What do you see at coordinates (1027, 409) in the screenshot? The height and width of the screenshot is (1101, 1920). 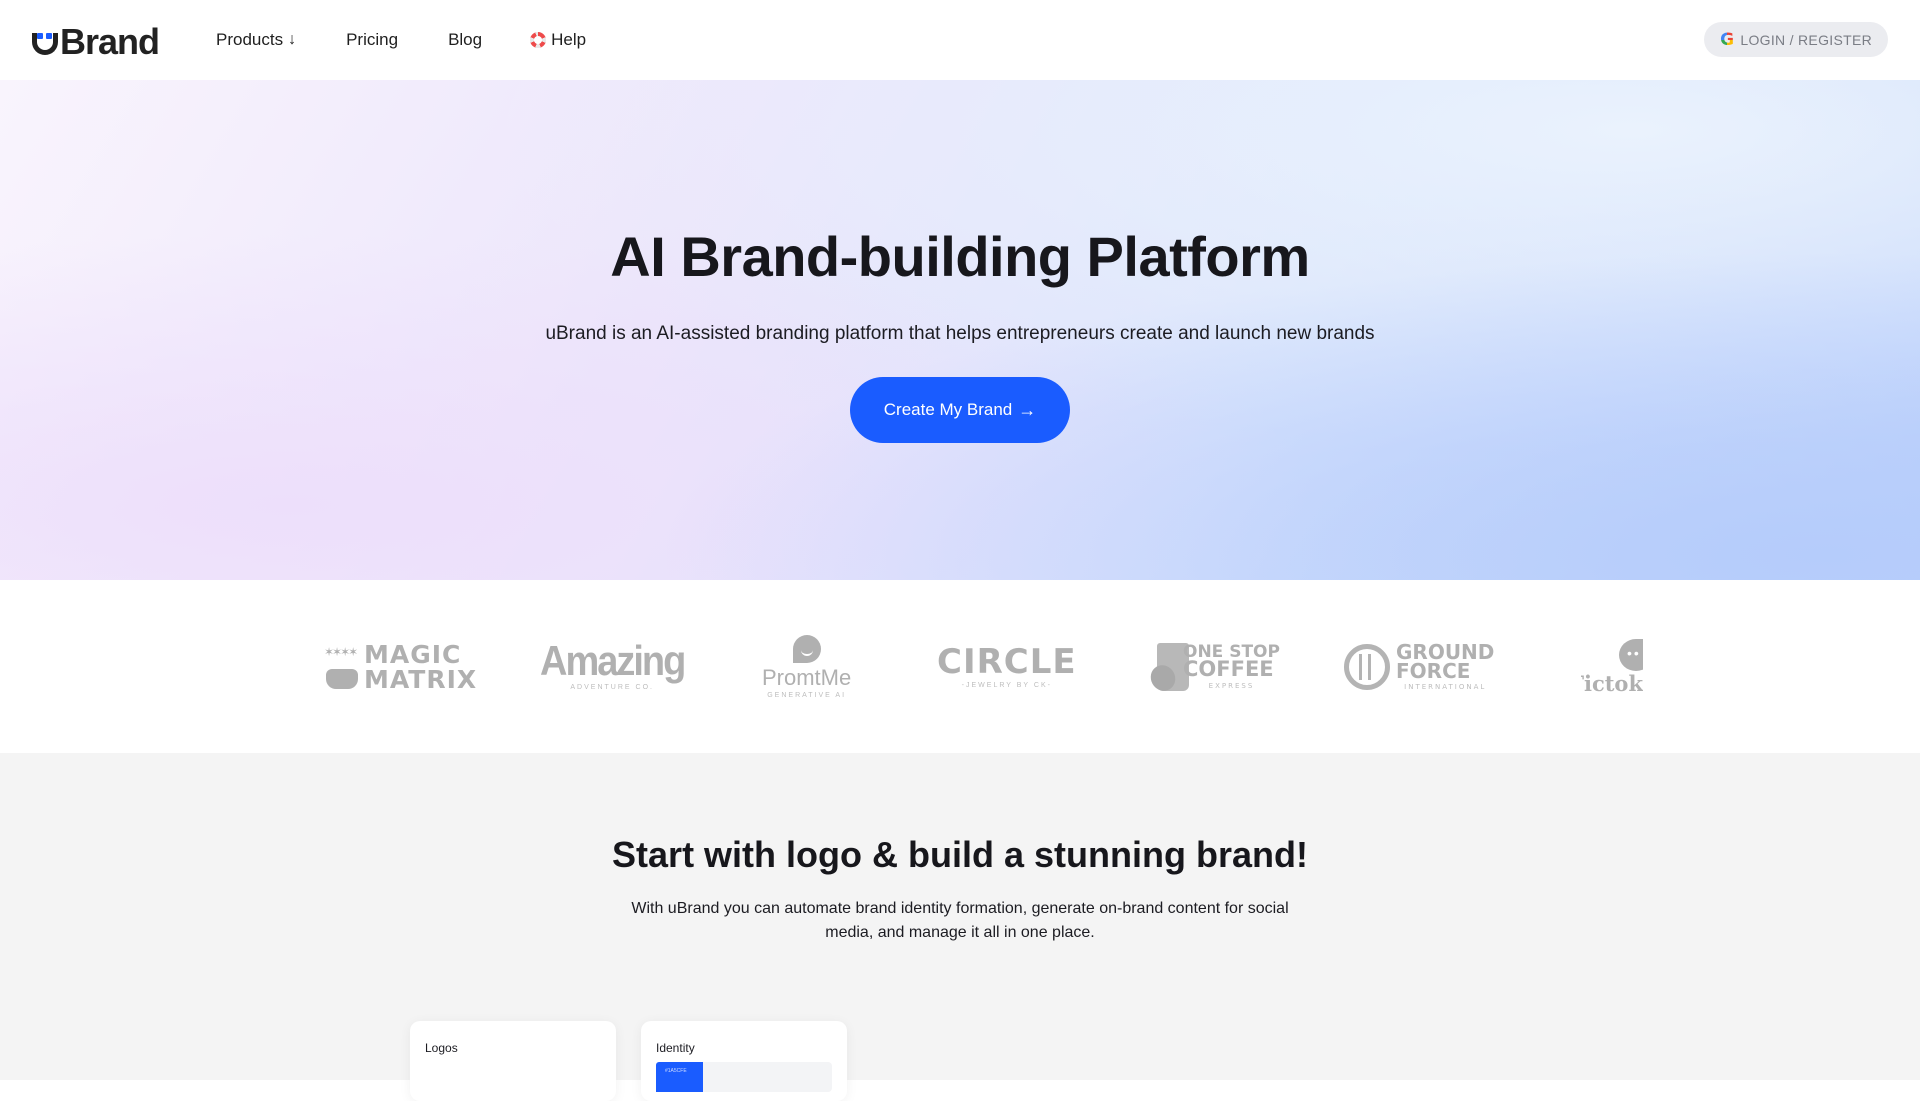 I see `arrow-right-icon: →` at bounding box center [1027, 409].